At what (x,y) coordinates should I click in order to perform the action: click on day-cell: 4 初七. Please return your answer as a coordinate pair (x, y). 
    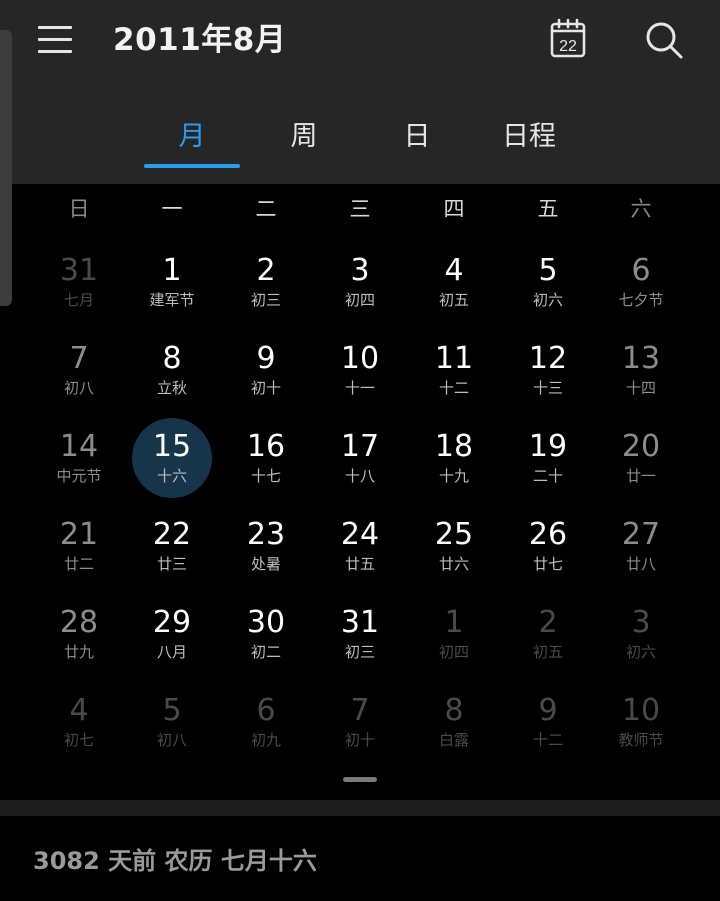
    Looking at the image, I should click on (79, 731).